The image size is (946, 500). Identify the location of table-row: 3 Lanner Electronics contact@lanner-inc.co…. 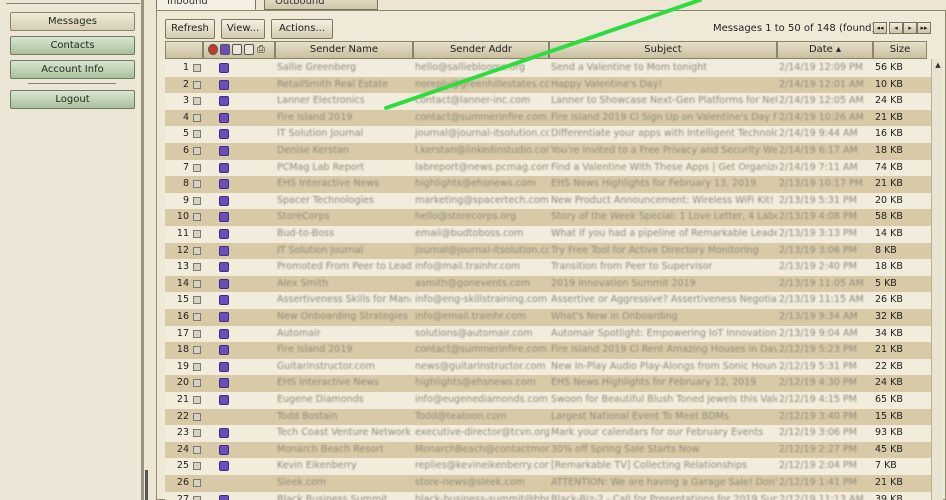
(548, 101).